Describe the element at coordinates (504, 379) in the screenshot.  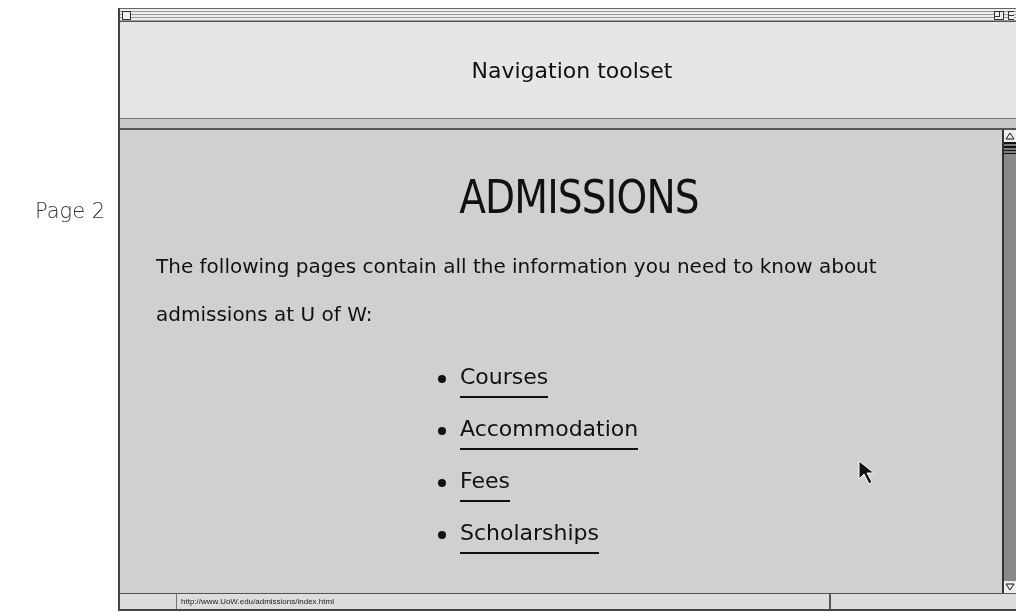
I see `page-link: Courses` at that location.